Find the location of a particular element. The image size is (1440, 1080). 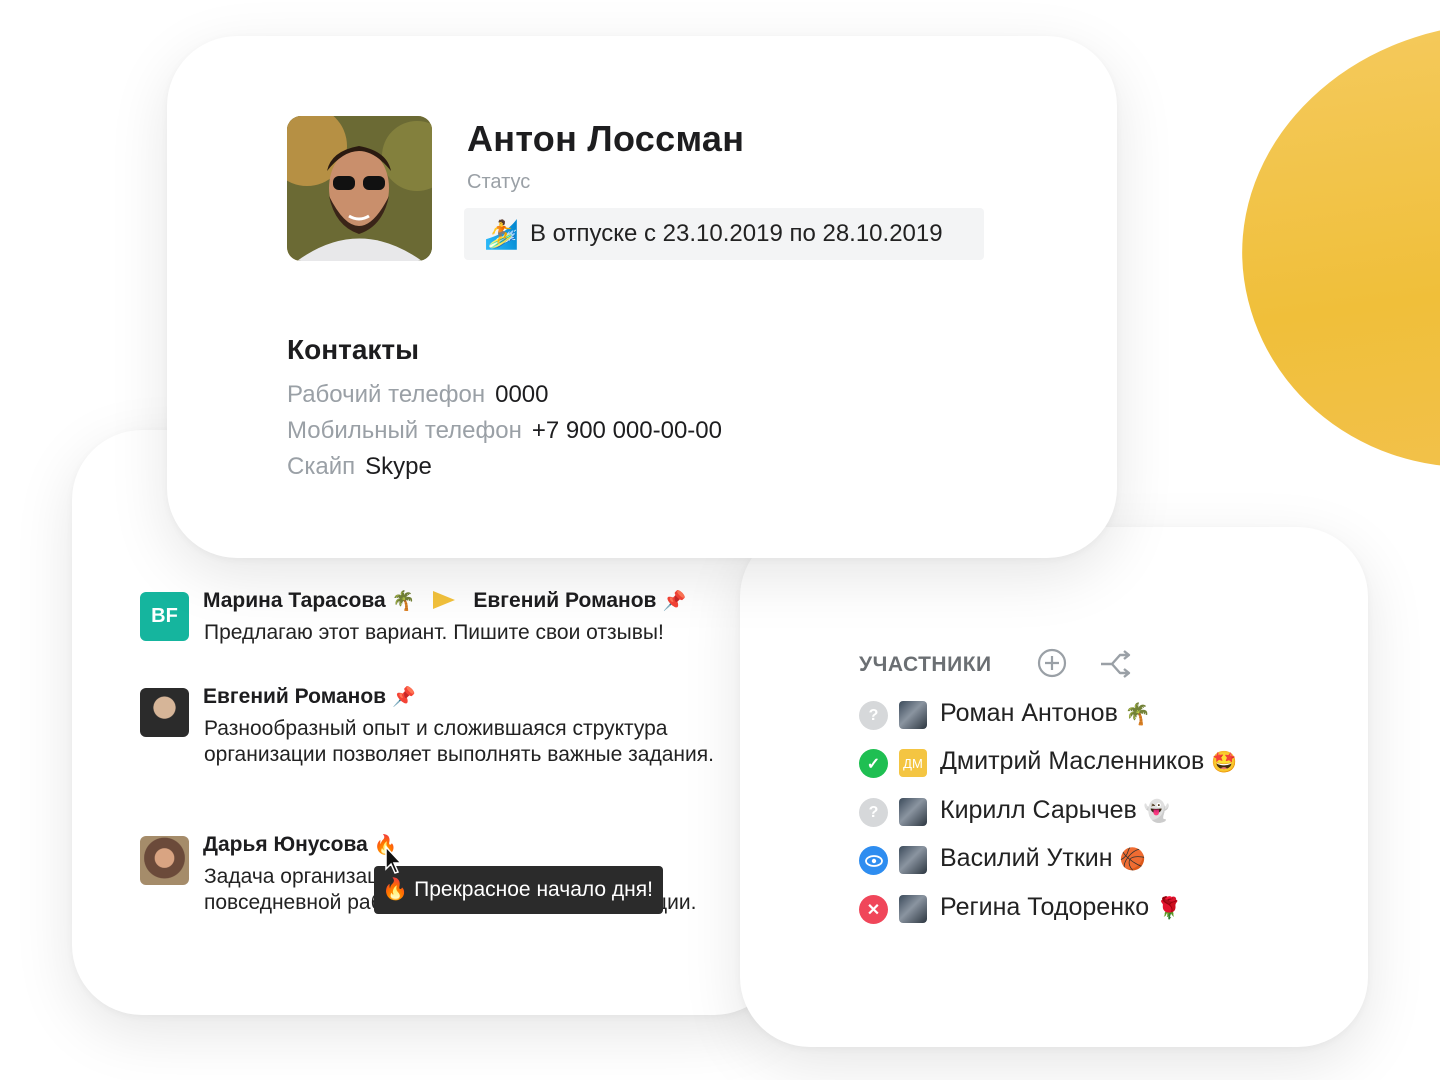

reaction-tooltip: 🔥 Прекрасное начало дня! is located at coordinates (518, 890).